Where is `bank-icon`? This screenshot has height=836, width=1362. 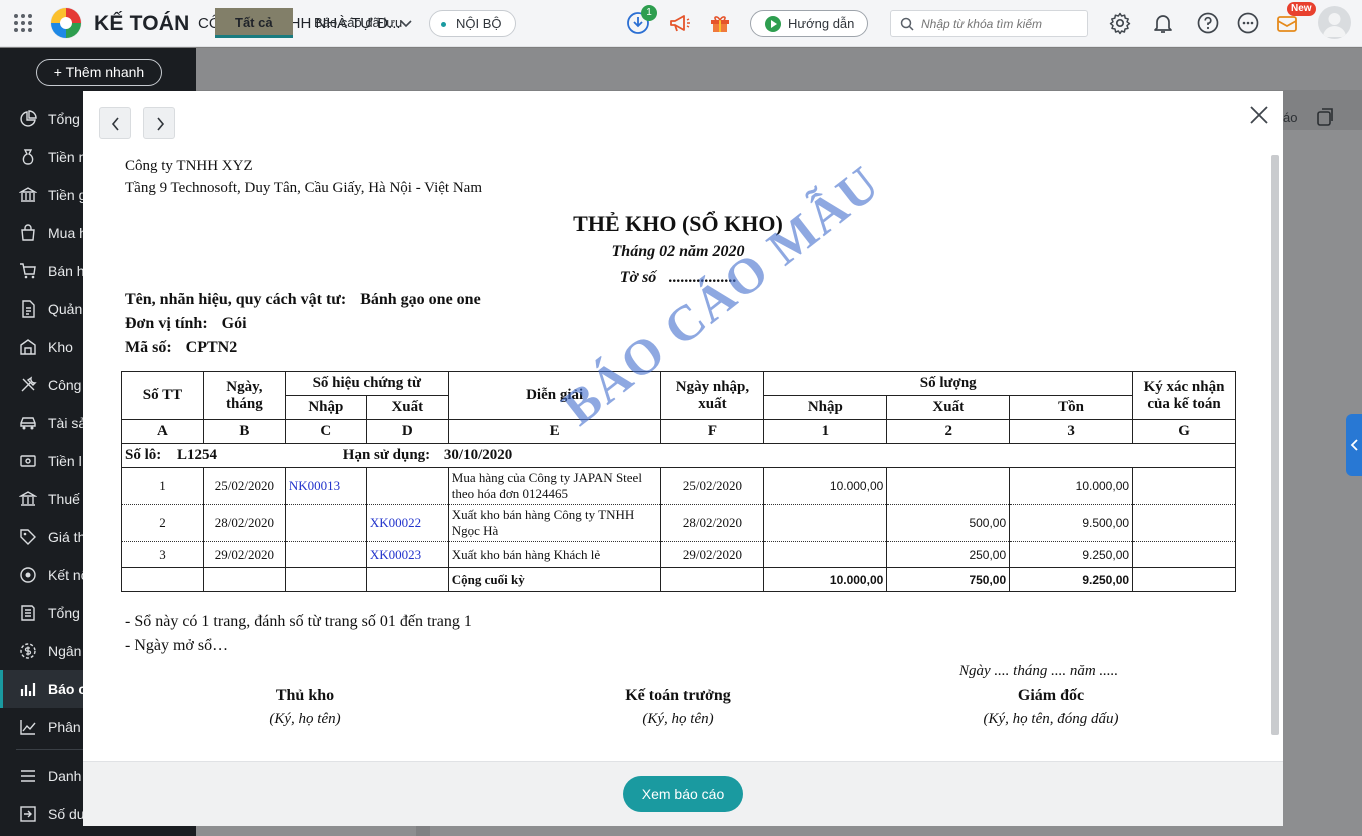
bank-icon is located at coordinates (28, 194).